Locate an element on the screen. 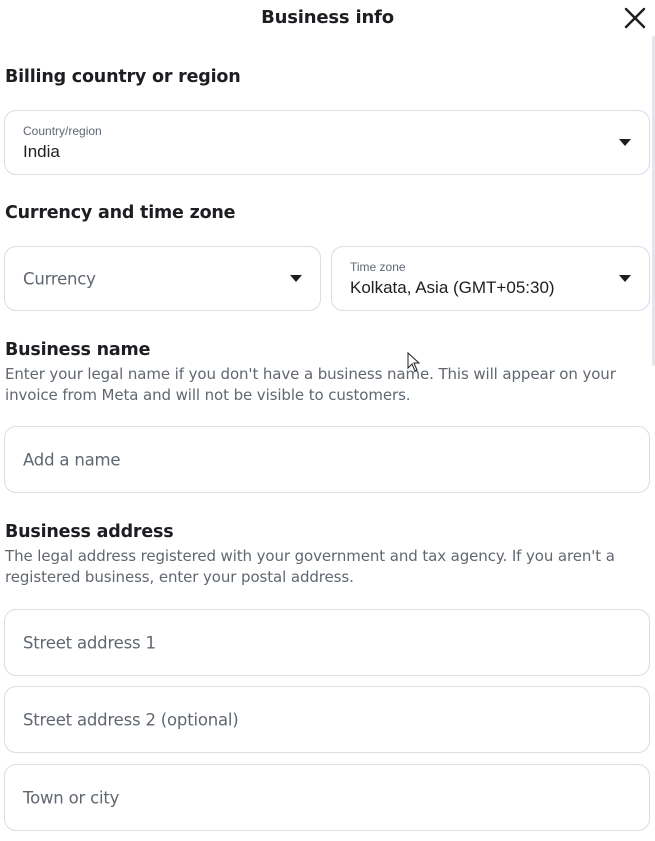  street-address-1-input: Street address 1 is located at coordinates (327, 642).